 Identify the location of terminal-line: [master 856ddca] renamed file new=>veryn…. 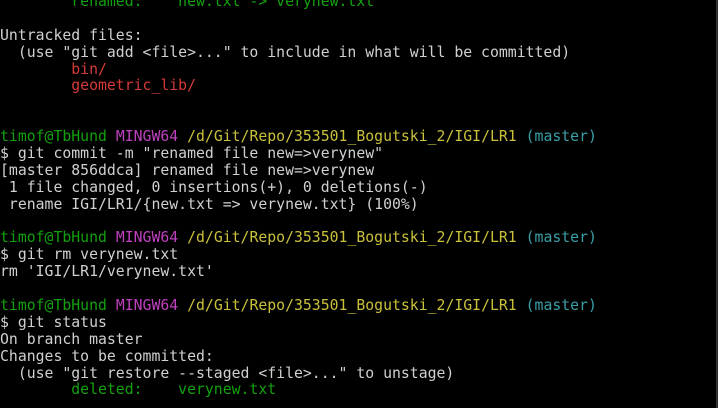
(298, 170).